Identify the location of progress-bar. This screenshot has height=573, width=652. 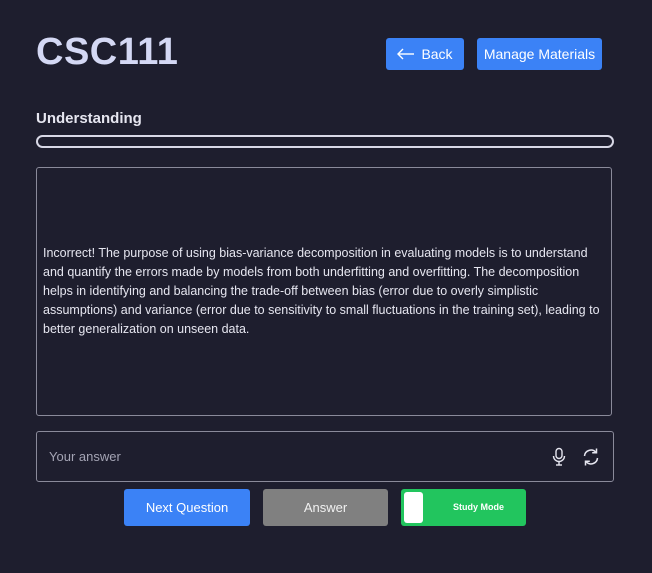
(325, 141).